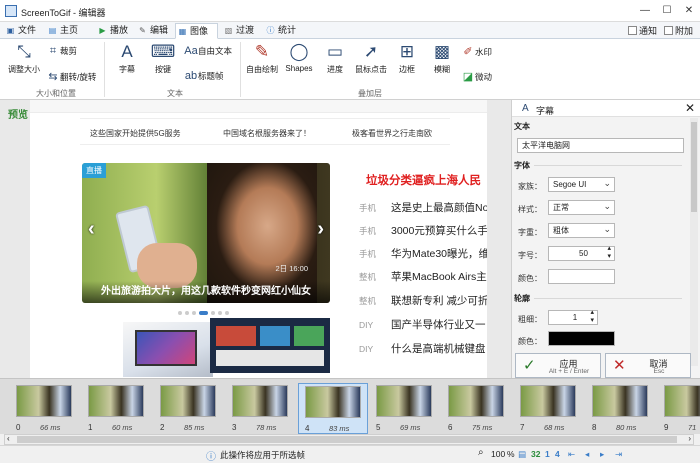 The width and height of the screenshot is (700, 463). I want to click on frame-thumbnail-selected: 4 83 ms, so click(333, 408).